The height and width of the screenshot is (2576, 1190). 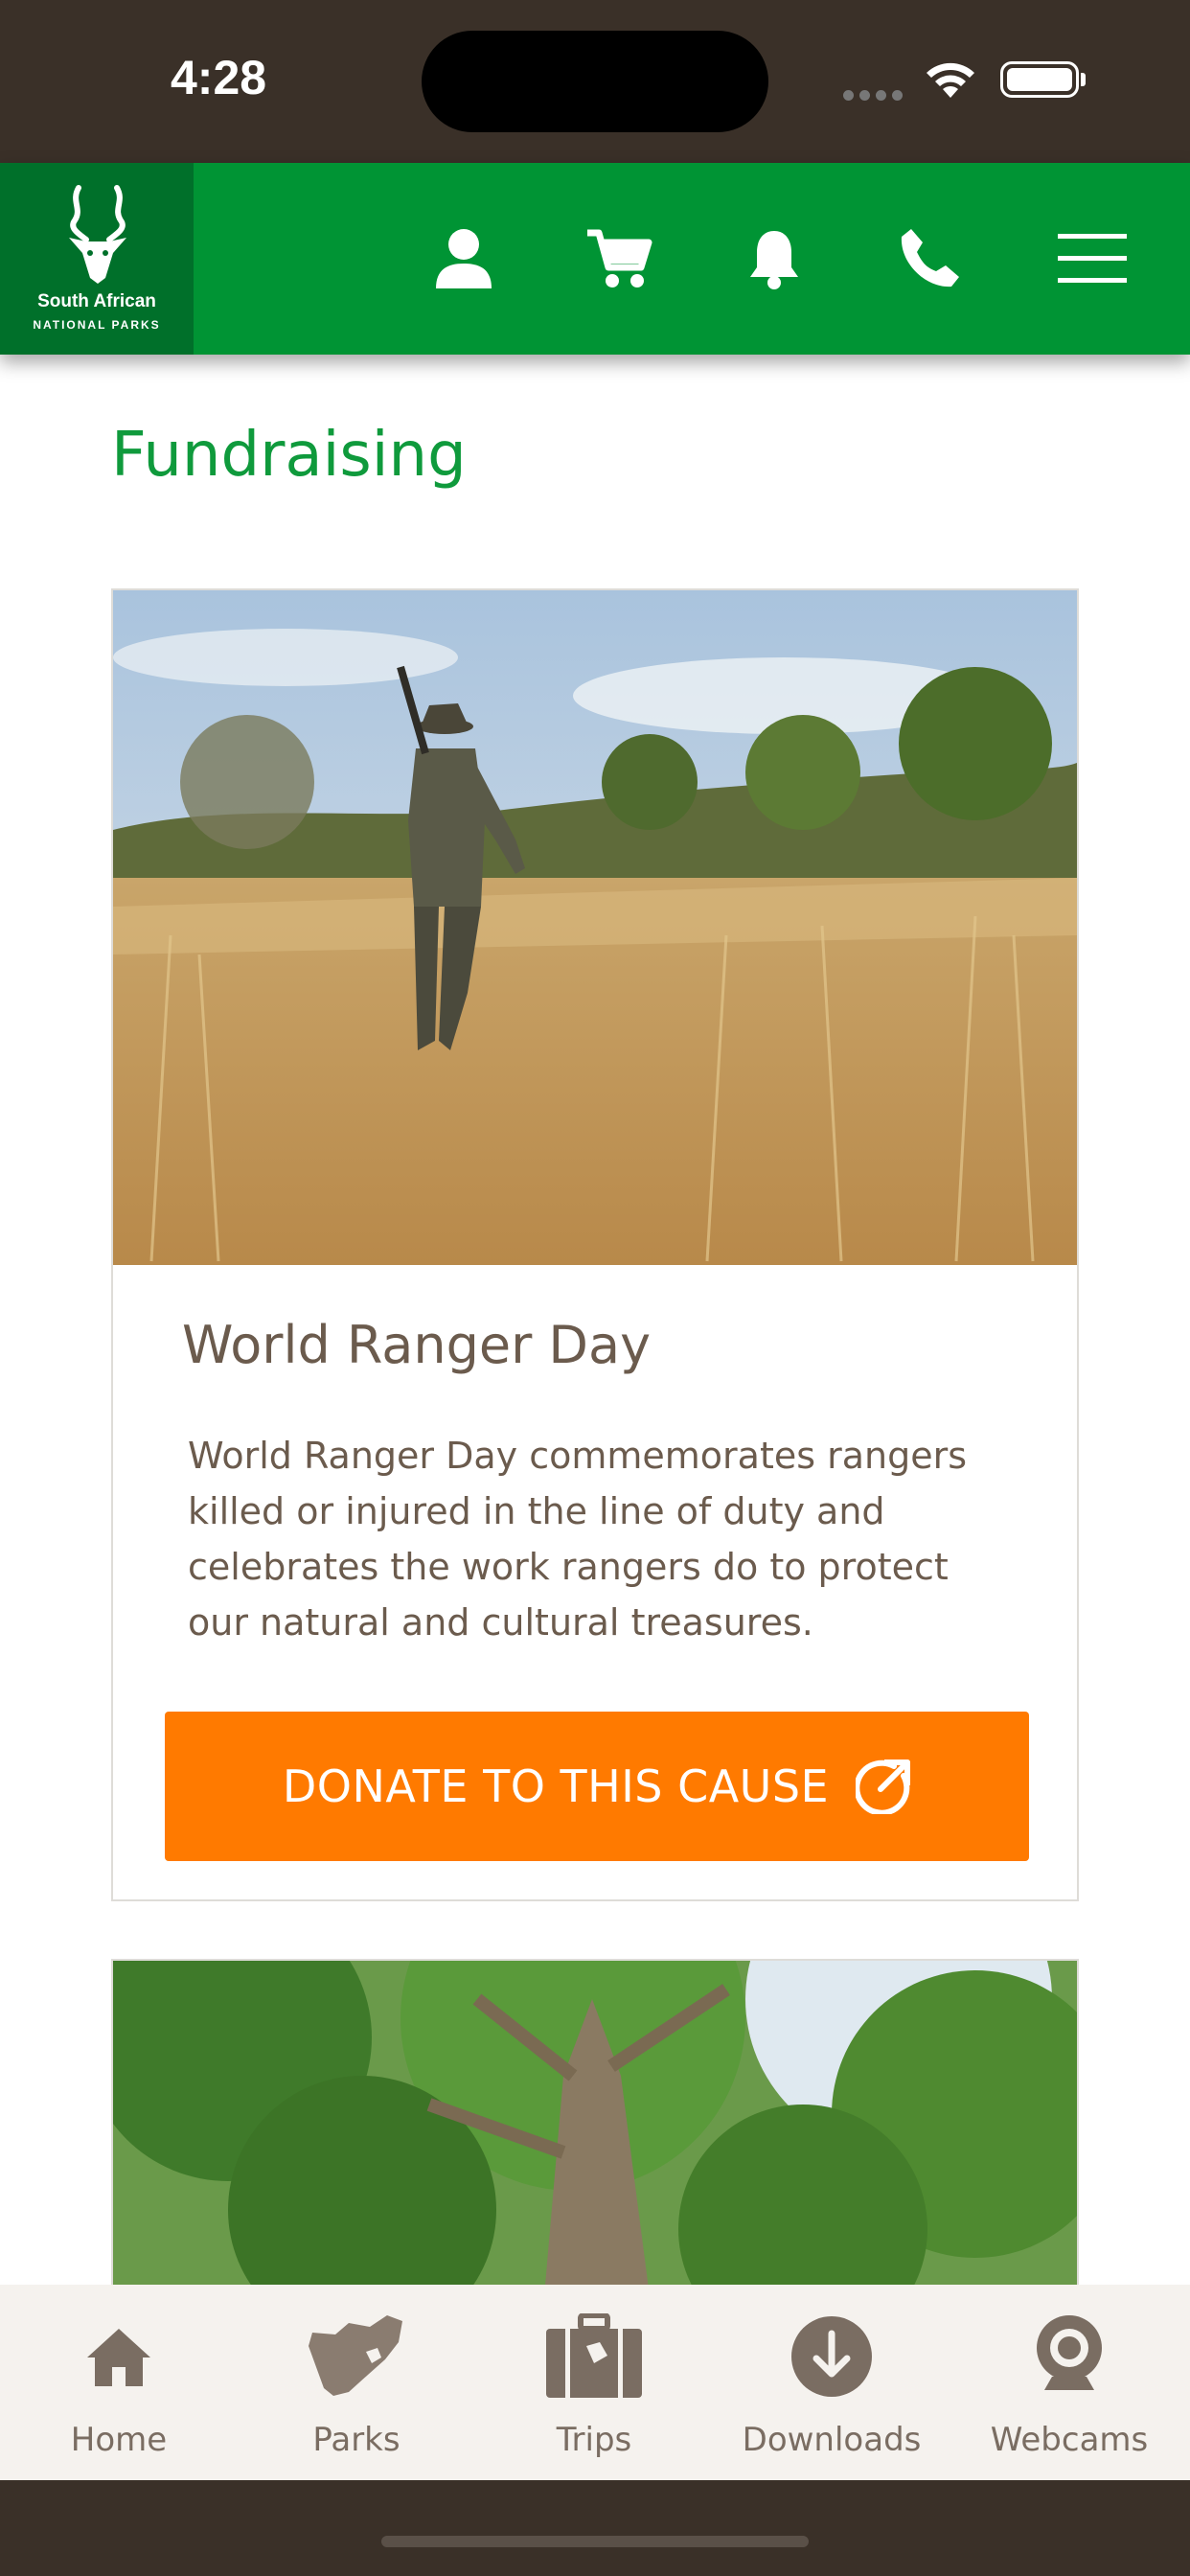 What do you see at coordinates (1070, 2440) in the screenshot?
I see `tab-webcams-label: Webcams` at bounding box center [1070, 2440].